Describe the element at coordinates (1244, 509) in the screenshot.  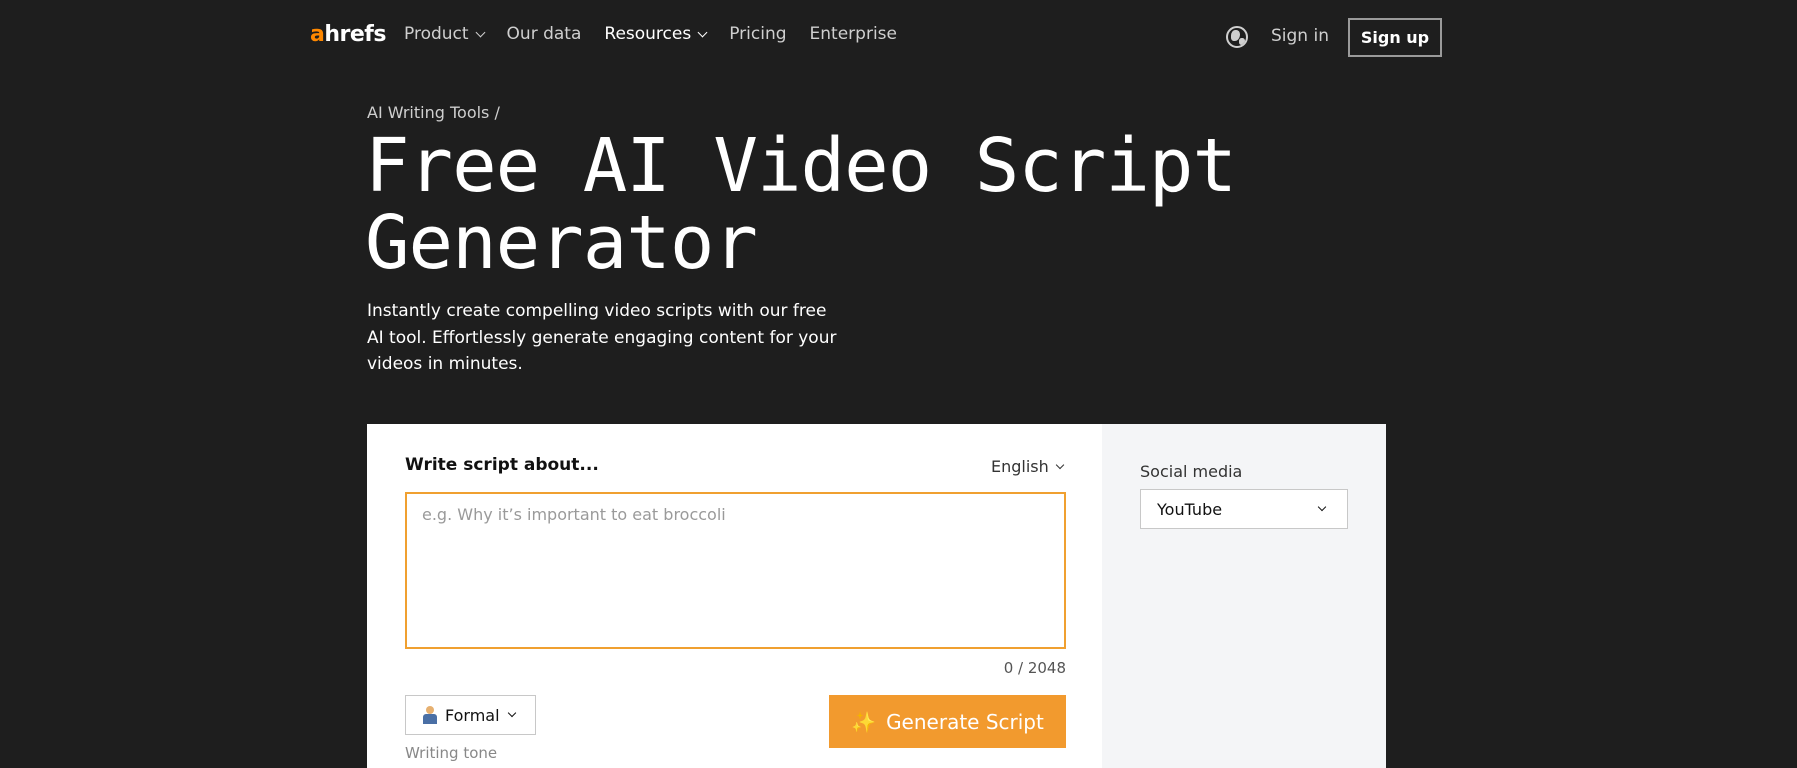
I see `social-media-select: YouTube` at that location.